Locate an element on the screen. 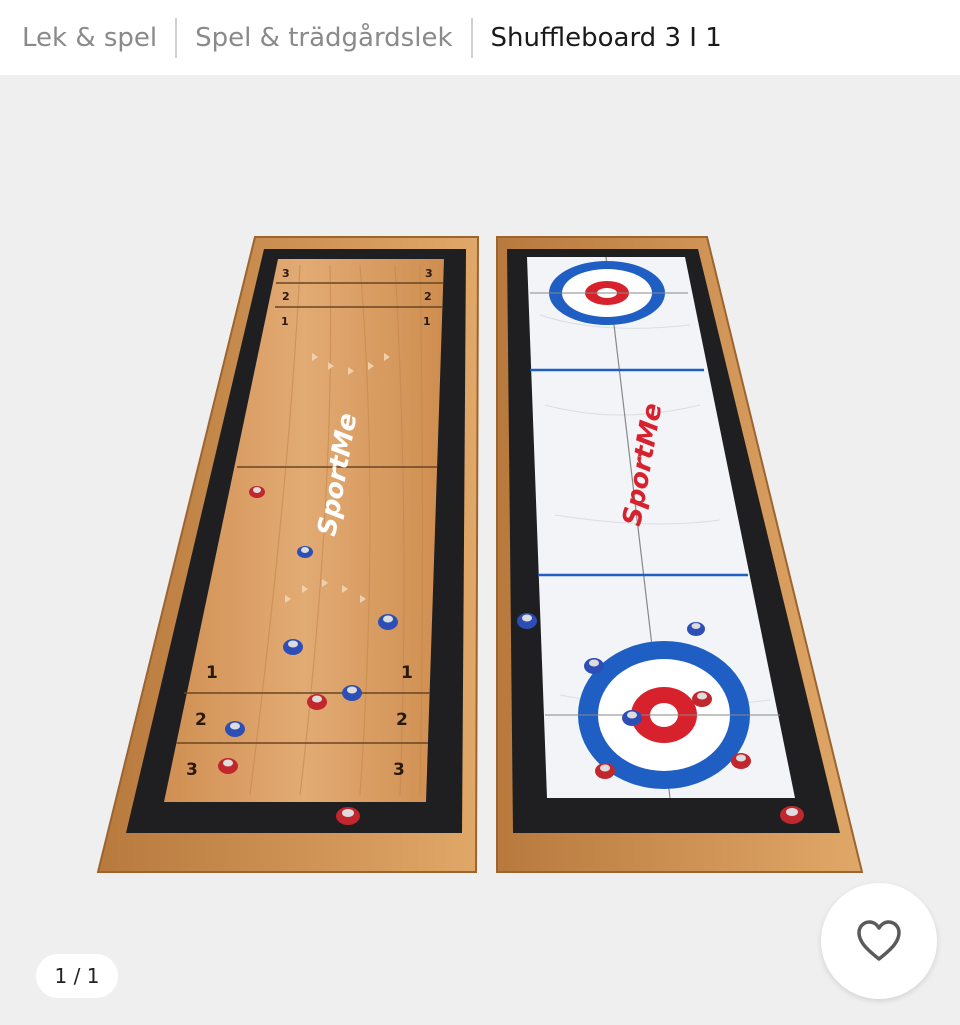  image-counter-text: 1 / 1 is located at coordinates (77, 976).